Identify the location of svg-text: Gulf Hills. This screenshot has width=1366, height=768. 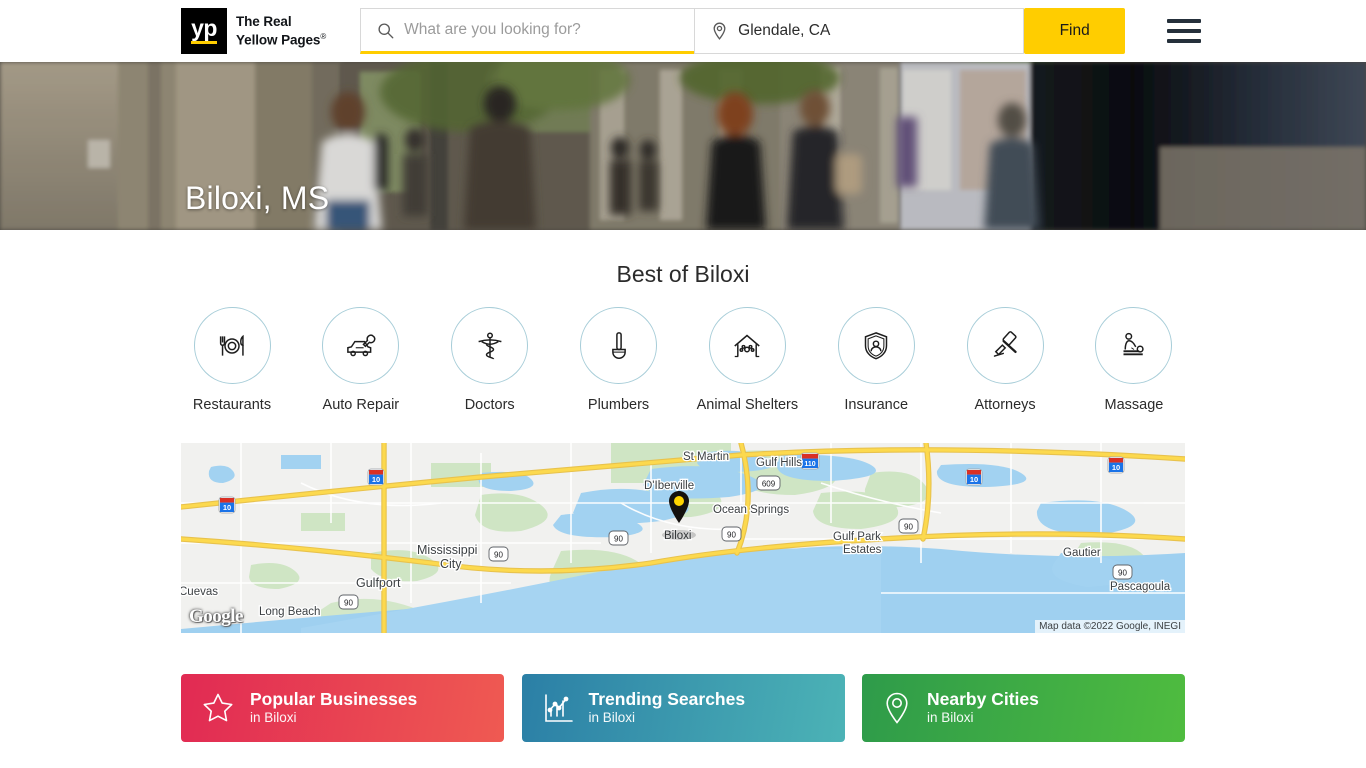
(779, 463).